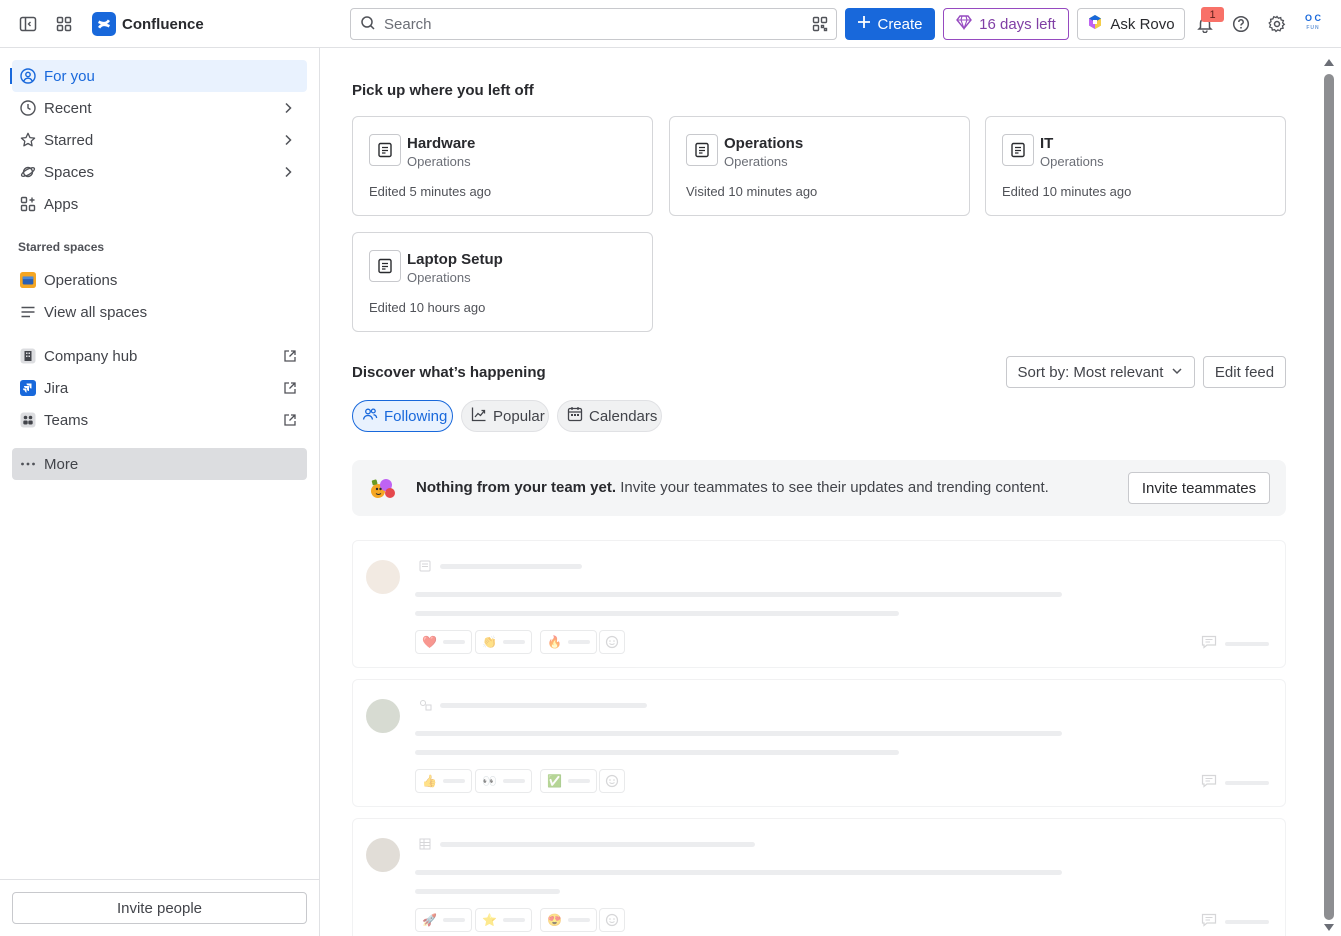 This screenshot has height=936, width=1341. What do you see at coordinates (439, 161) in the screenshot?
I see `card-space: Operations` at bounding box center [439, 161].